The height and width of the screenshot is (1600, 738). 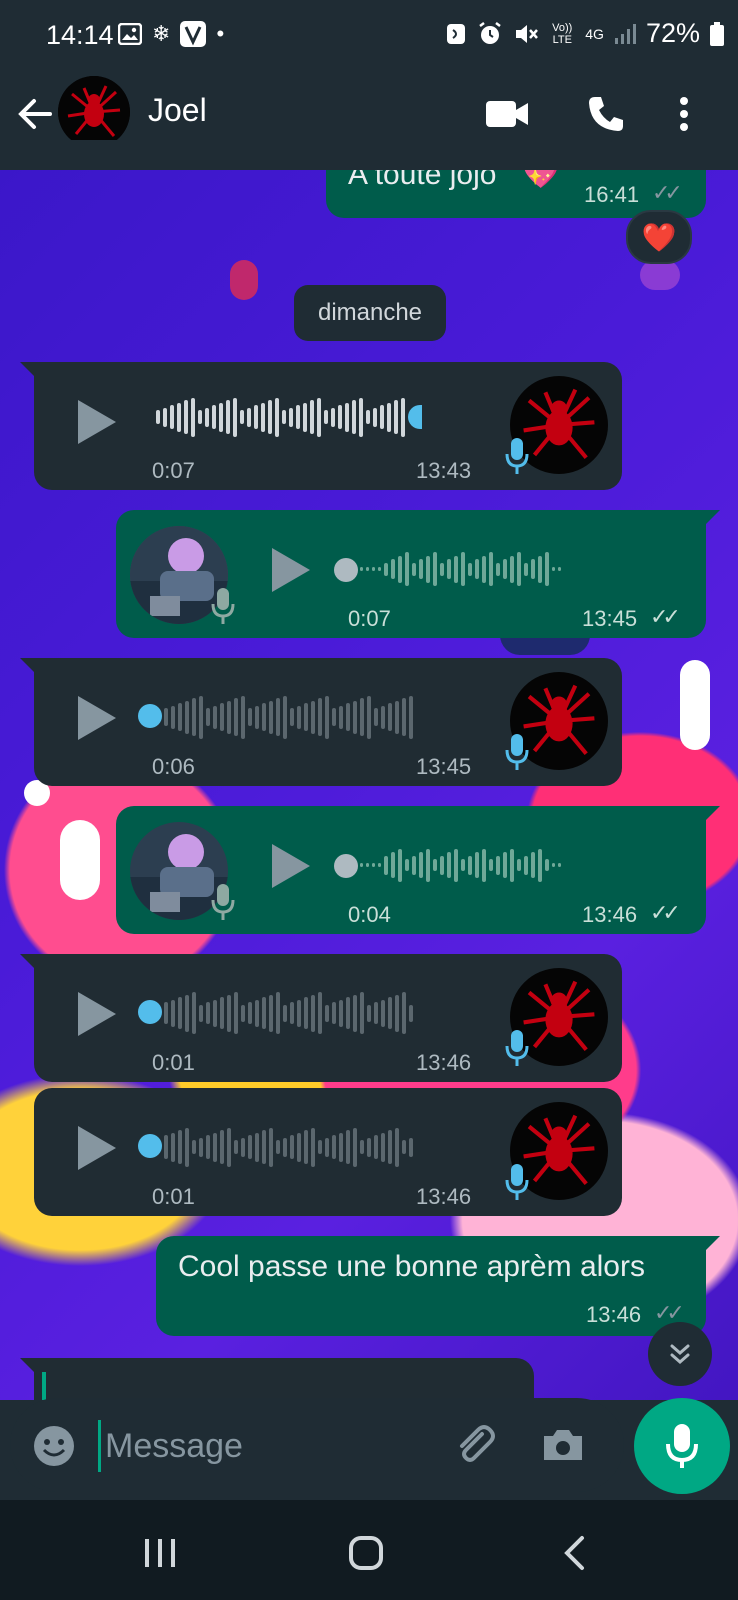 What do you see at coordinates (594, 33) in the screenshot?
I see `network-label: 4G` at bounding box center [594, 33].